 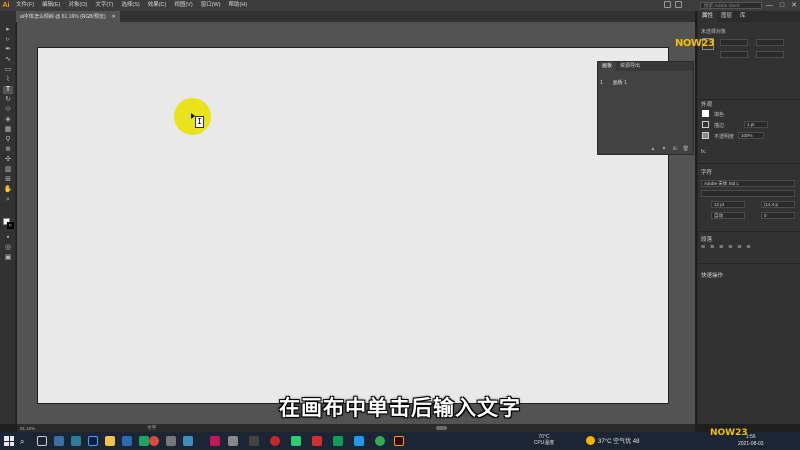 What do you see at coordinates (154, 441) in the screenshot?
I see `chrome-icon` at bounding box center [154, 441].